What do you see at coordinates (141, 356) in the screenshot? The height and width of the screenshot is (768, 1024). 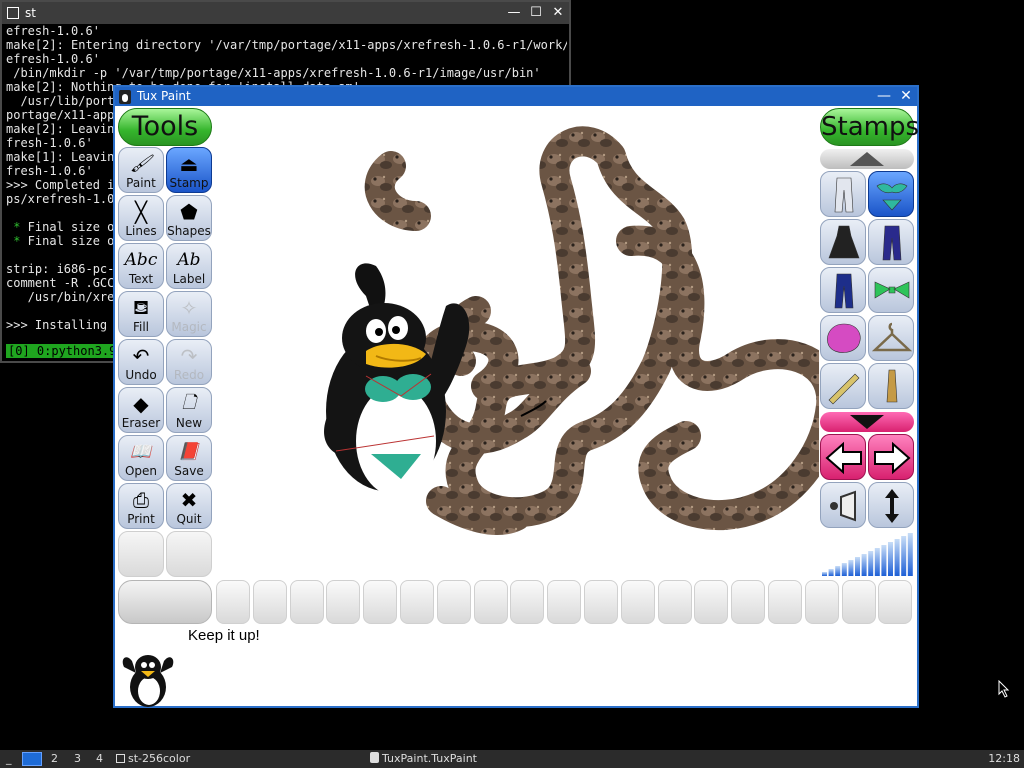 I see `undo-icon: ↶` at bounding box center [141, 356].